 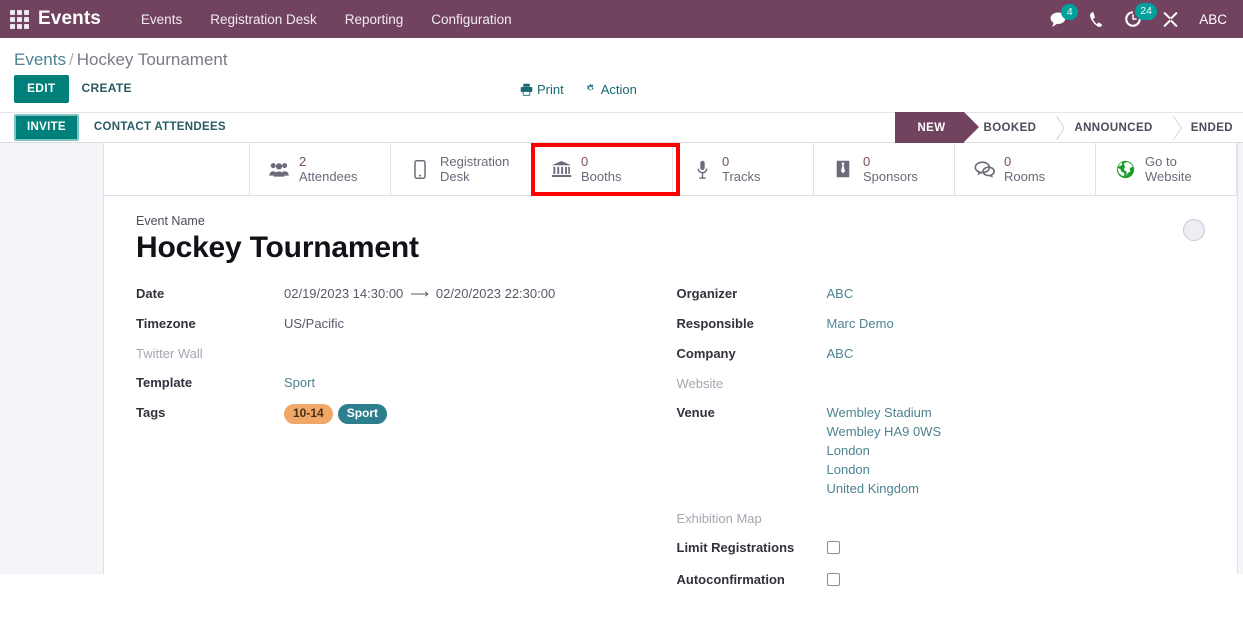 What do you see at coordinates (741, 176) in the screenshot?
I see `tracks-label: Tracks` at bounding box center [741, 176].